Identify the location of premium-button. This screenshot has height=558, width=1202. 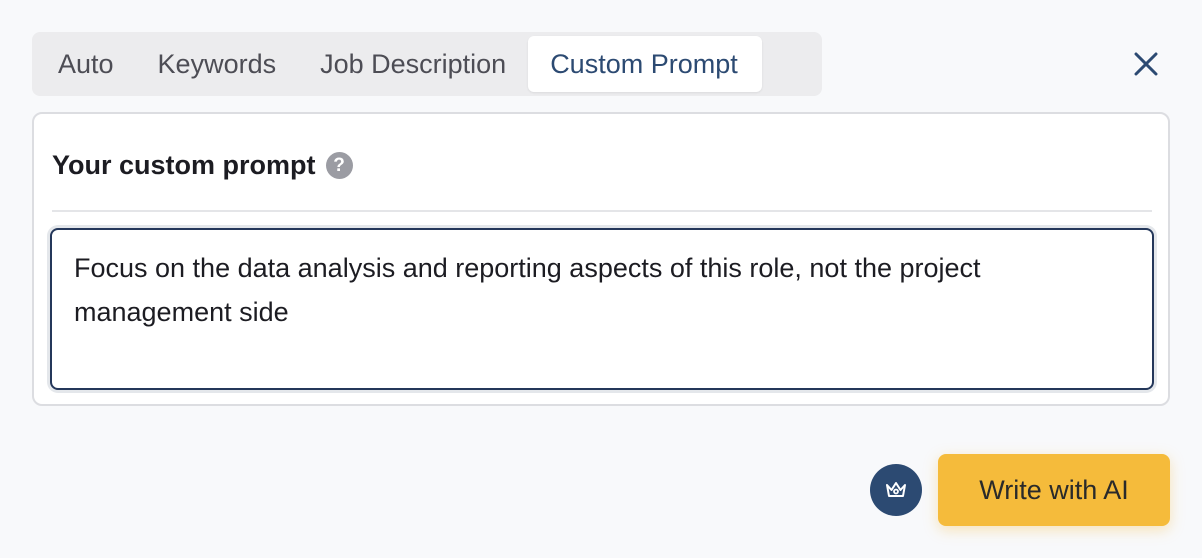
(896, 490).